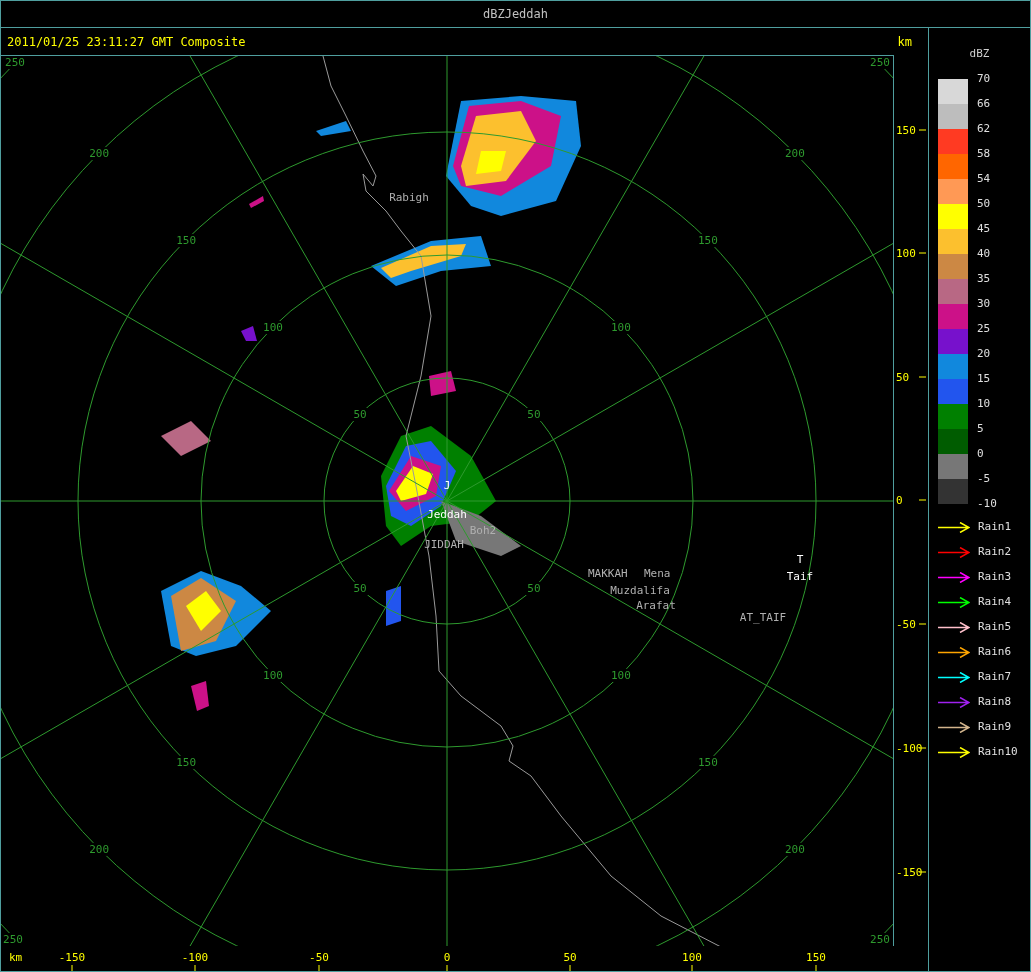  What do you see at coordinates (984, 178) in the screenshot?
I see `scale-label: 54` at bounding box center [984, 178].